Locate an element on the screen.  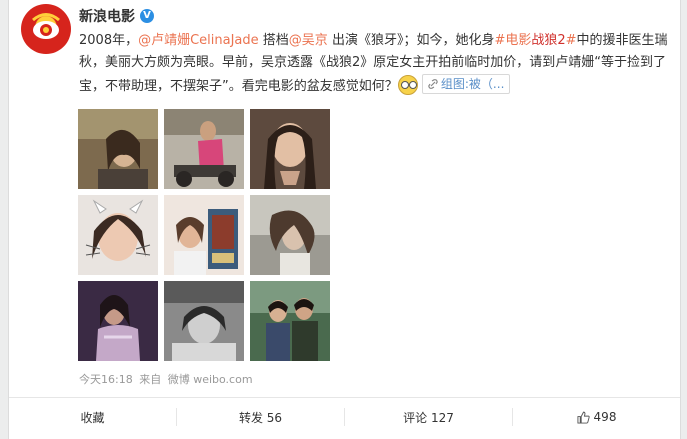
post-meta: 今天16:18 来自 微博 weibo.com is located at coordinates (167, 379).